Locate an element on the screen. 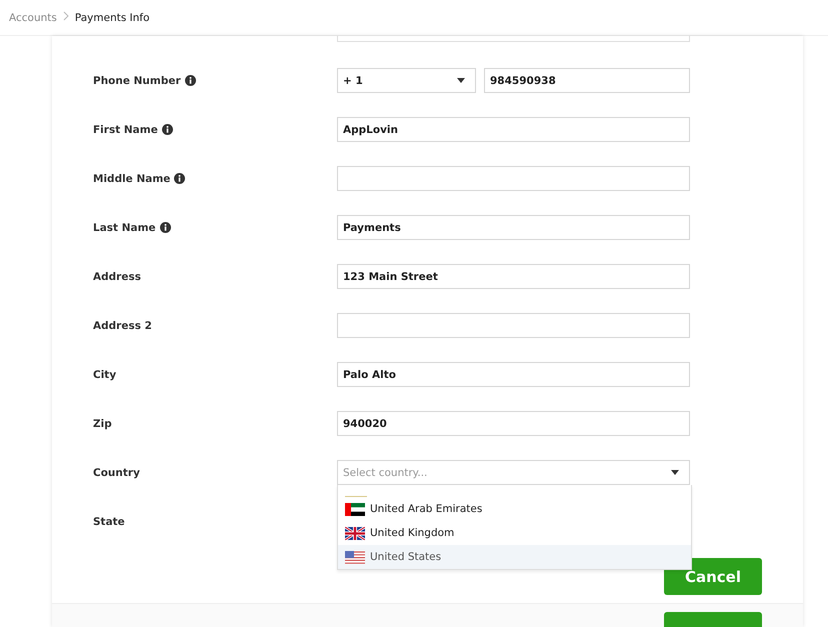 Image resolution: width=828 pixels, height=627 pixels. field-label: Middle Name is located at coordinates (131, 178).